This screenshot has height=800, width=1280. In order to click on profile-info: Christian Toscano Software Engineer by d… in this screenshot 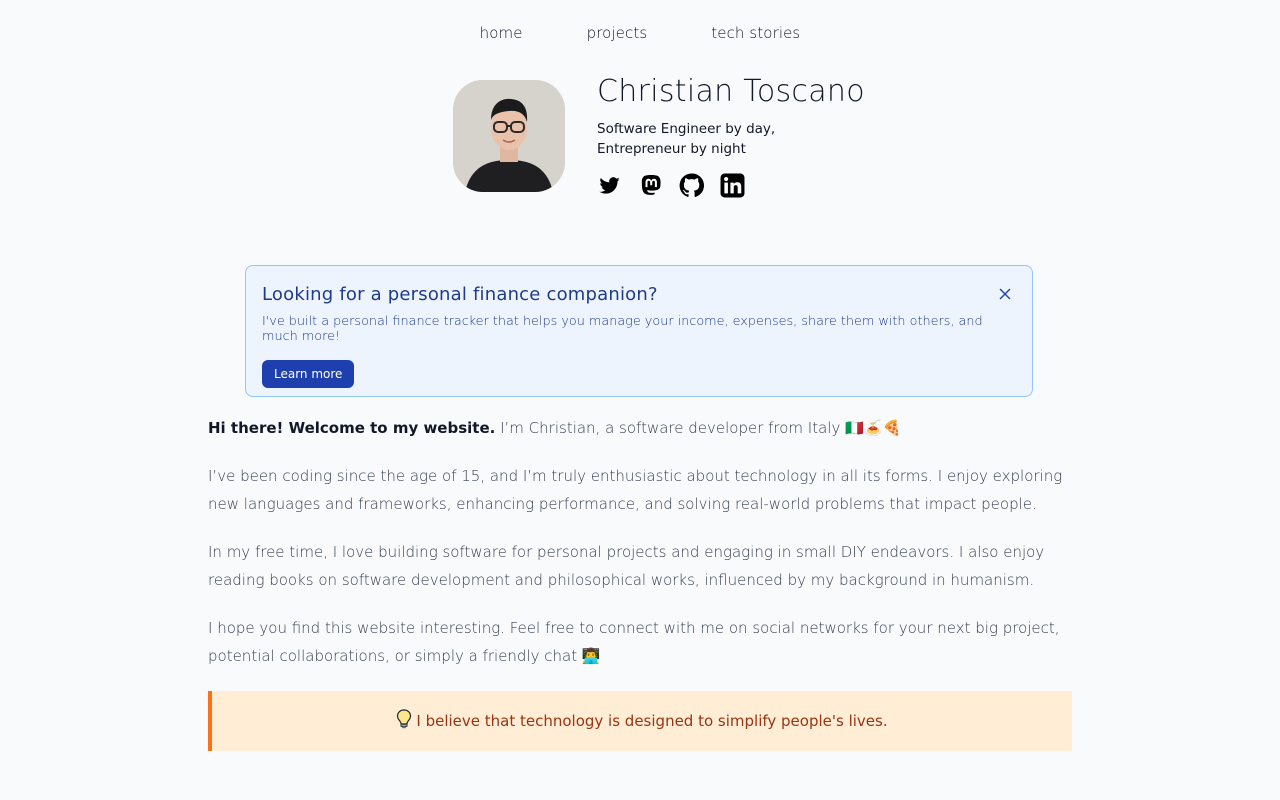, I will do `click(731, 136)`.